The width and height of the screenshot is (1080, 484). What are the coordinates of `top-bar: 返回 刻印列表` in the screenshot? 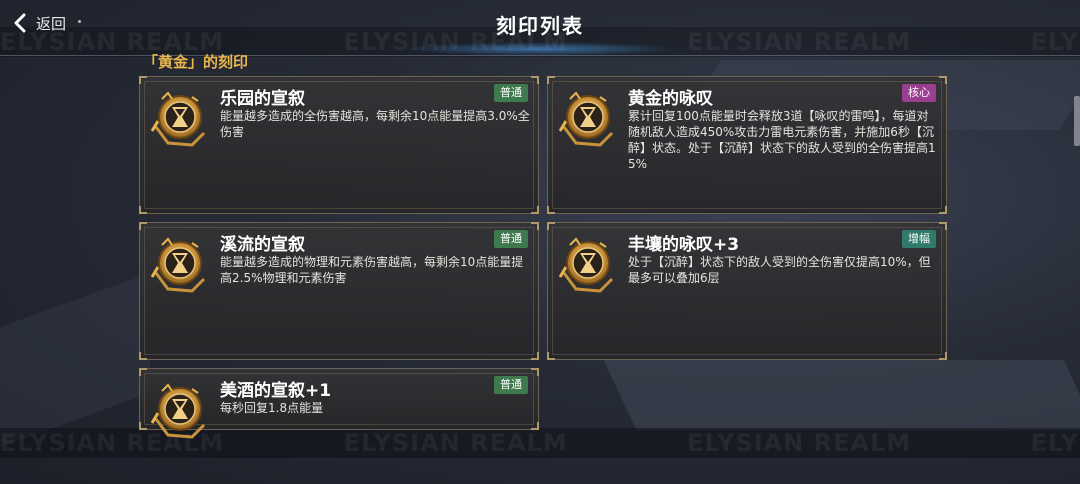 It's located at (540, 28).